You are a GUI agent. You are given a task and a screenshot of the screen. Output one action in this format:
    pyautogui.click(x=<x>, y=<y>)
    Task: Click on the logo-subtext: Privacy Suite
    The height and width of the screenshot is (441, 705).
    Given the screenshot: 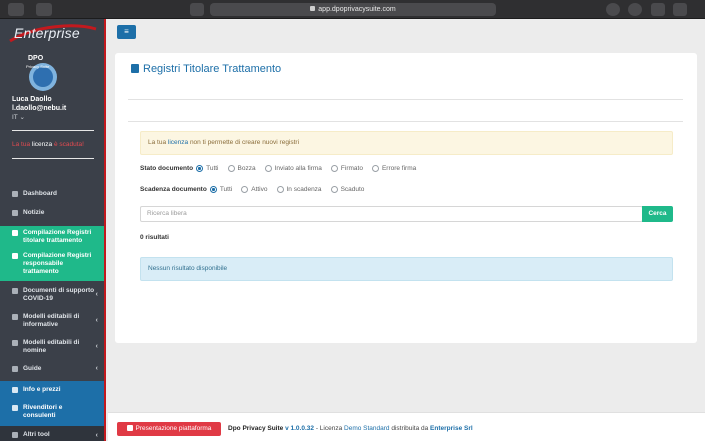 What is the action you would take?
    pyautogui.click(x=38, y=66)
    